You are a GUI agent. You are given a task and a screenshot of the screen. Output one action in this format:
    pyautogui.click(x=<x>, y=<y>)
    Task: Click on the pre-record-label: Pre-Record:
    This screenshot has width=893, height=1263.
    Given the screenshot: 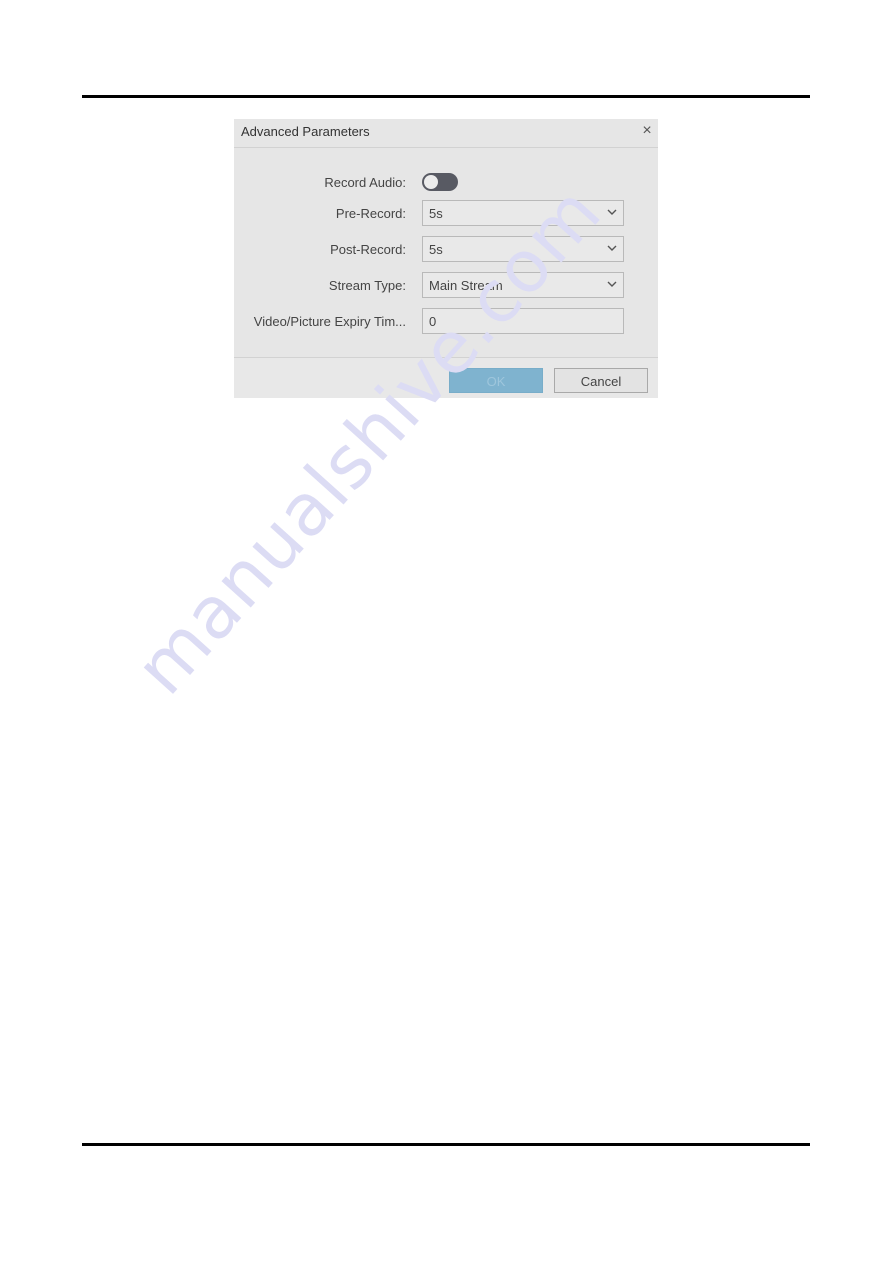 What is the action you would take?
    pyautogui.click(x=370, y=213)
    